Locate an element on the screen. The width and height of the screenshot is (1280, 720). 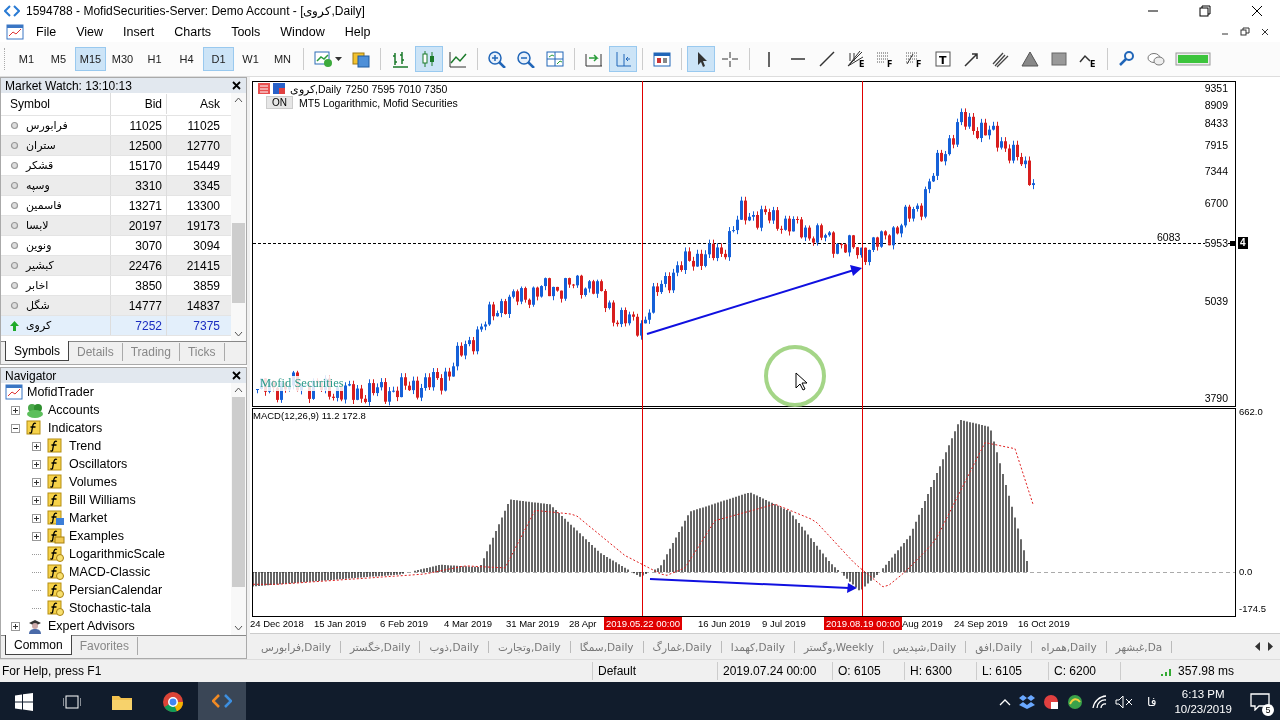
timeframe-button: D1 is located at coordinates (218, 59).